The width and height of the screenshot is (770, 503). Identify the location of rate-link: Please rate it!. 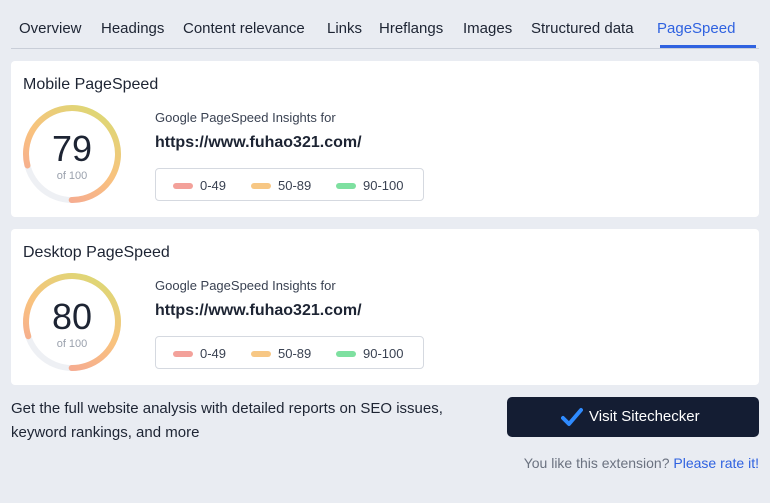
(716, 463).